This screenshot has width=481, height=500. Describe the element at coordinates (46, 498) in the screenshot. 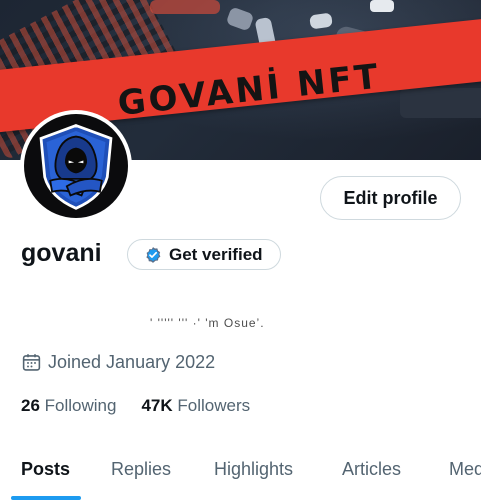

I see `active-tab-indicator` at that location.